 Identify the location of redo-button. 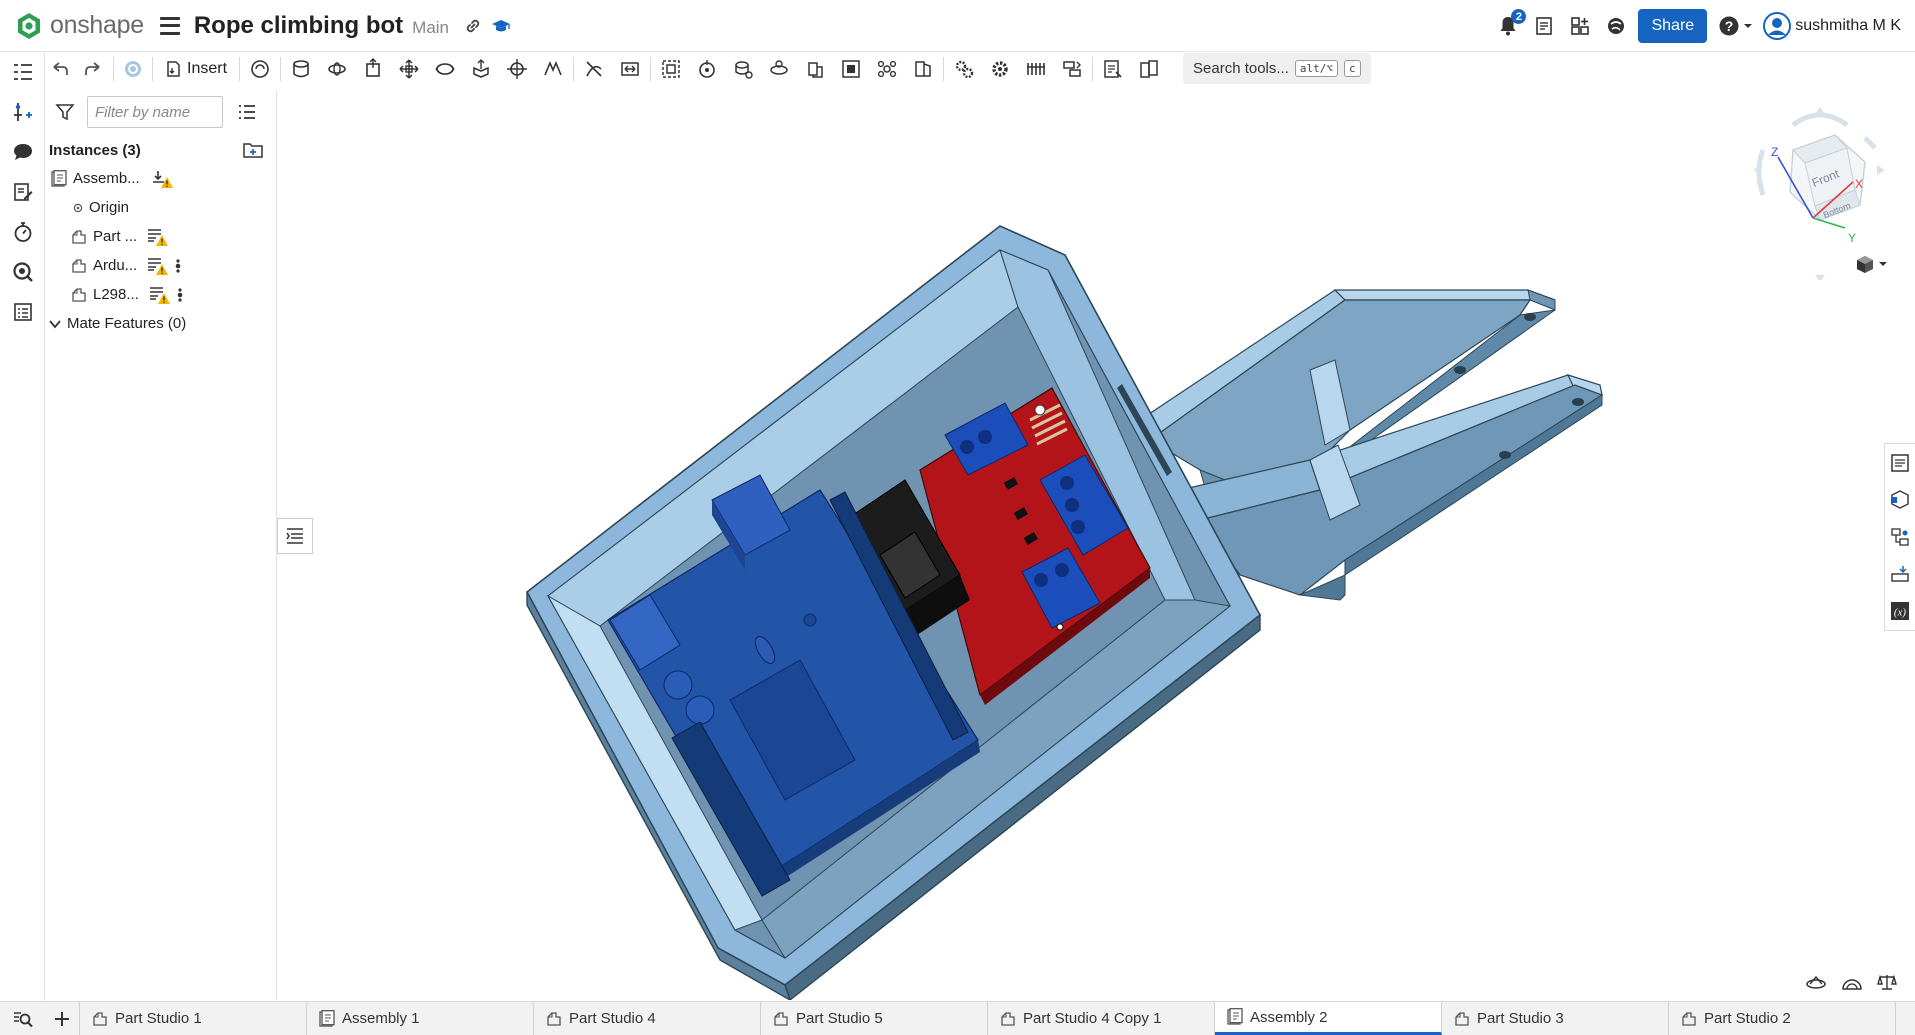
(93, 69).